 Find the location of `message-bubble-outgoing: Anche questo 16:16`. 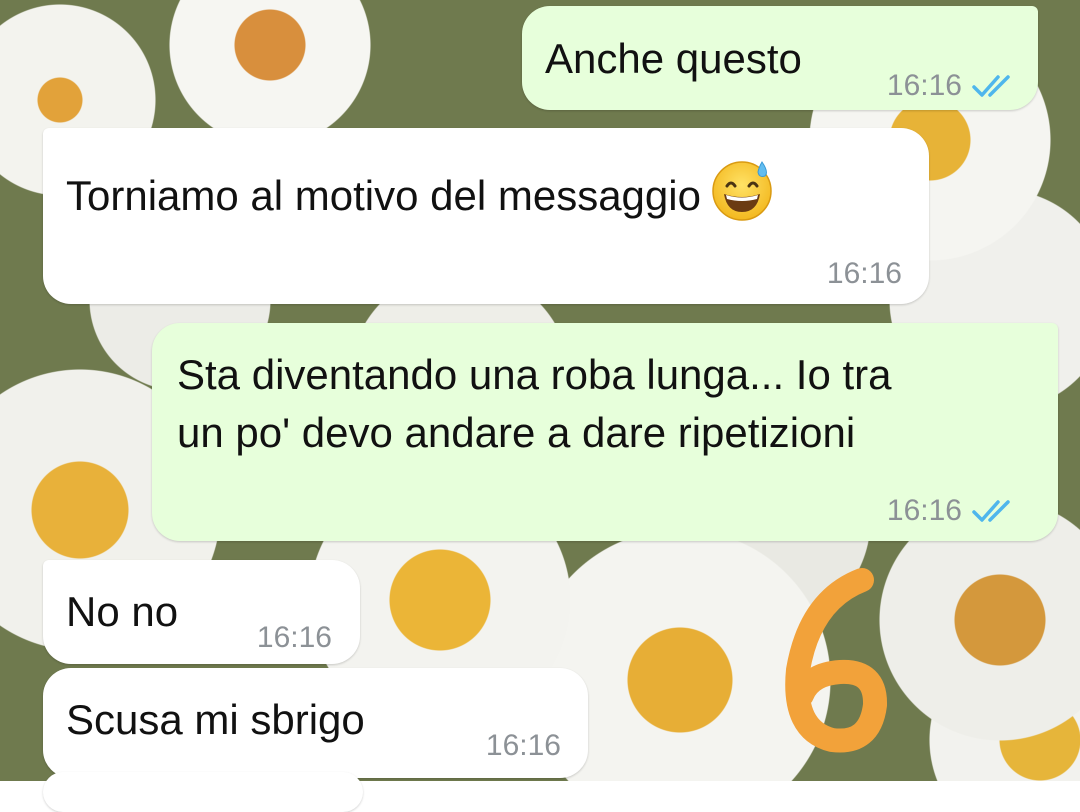

message-bubble-outgoing: Anche questo 16:16 is located at coordinates (780, 58).